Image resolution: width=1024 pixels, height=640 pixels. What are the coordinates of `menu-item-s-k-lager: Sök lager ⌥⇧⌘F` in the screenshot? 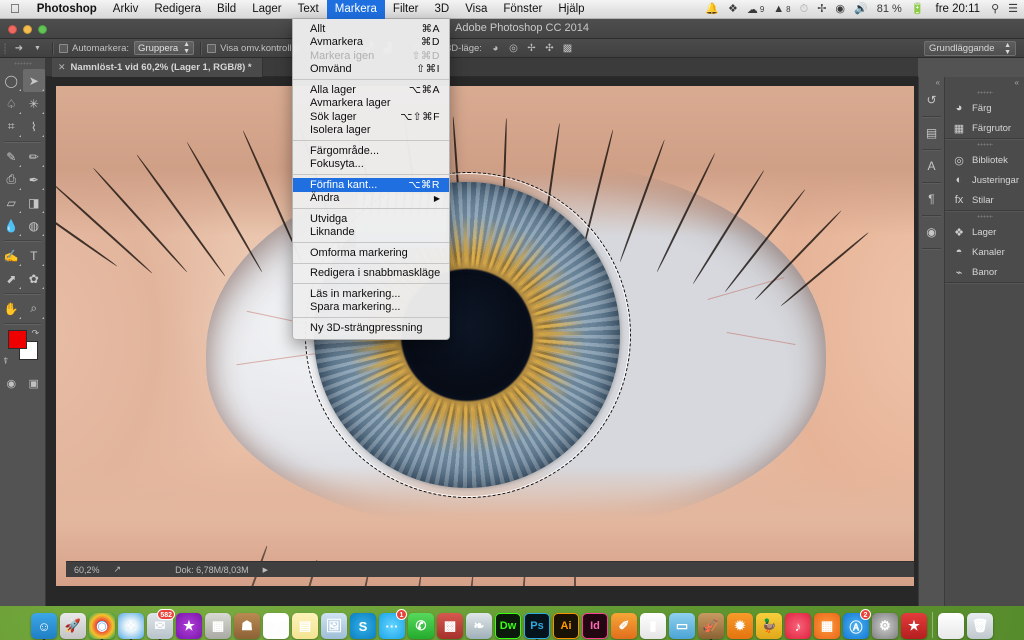 It's located at (371, 117).